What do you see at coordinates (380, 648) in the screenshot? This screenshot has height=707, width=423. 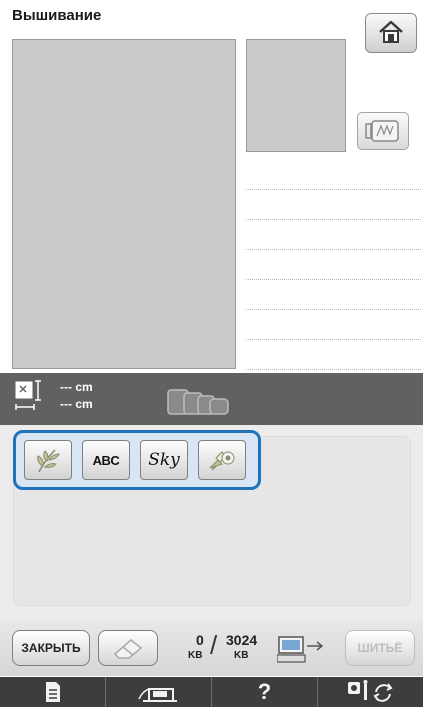 I see `sew-button: ШИТЬЁ` at bounding box center [380, 648].